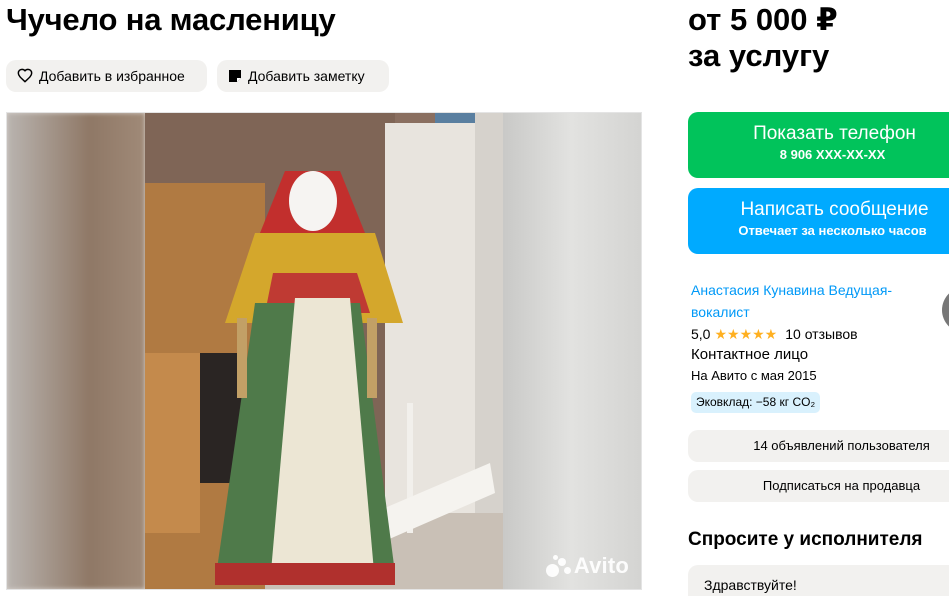 This screenshot has height=596, width=949. Describe the element at coordinates (76, 351) in the screenshot. I see `gallery-blur-left` at that location.